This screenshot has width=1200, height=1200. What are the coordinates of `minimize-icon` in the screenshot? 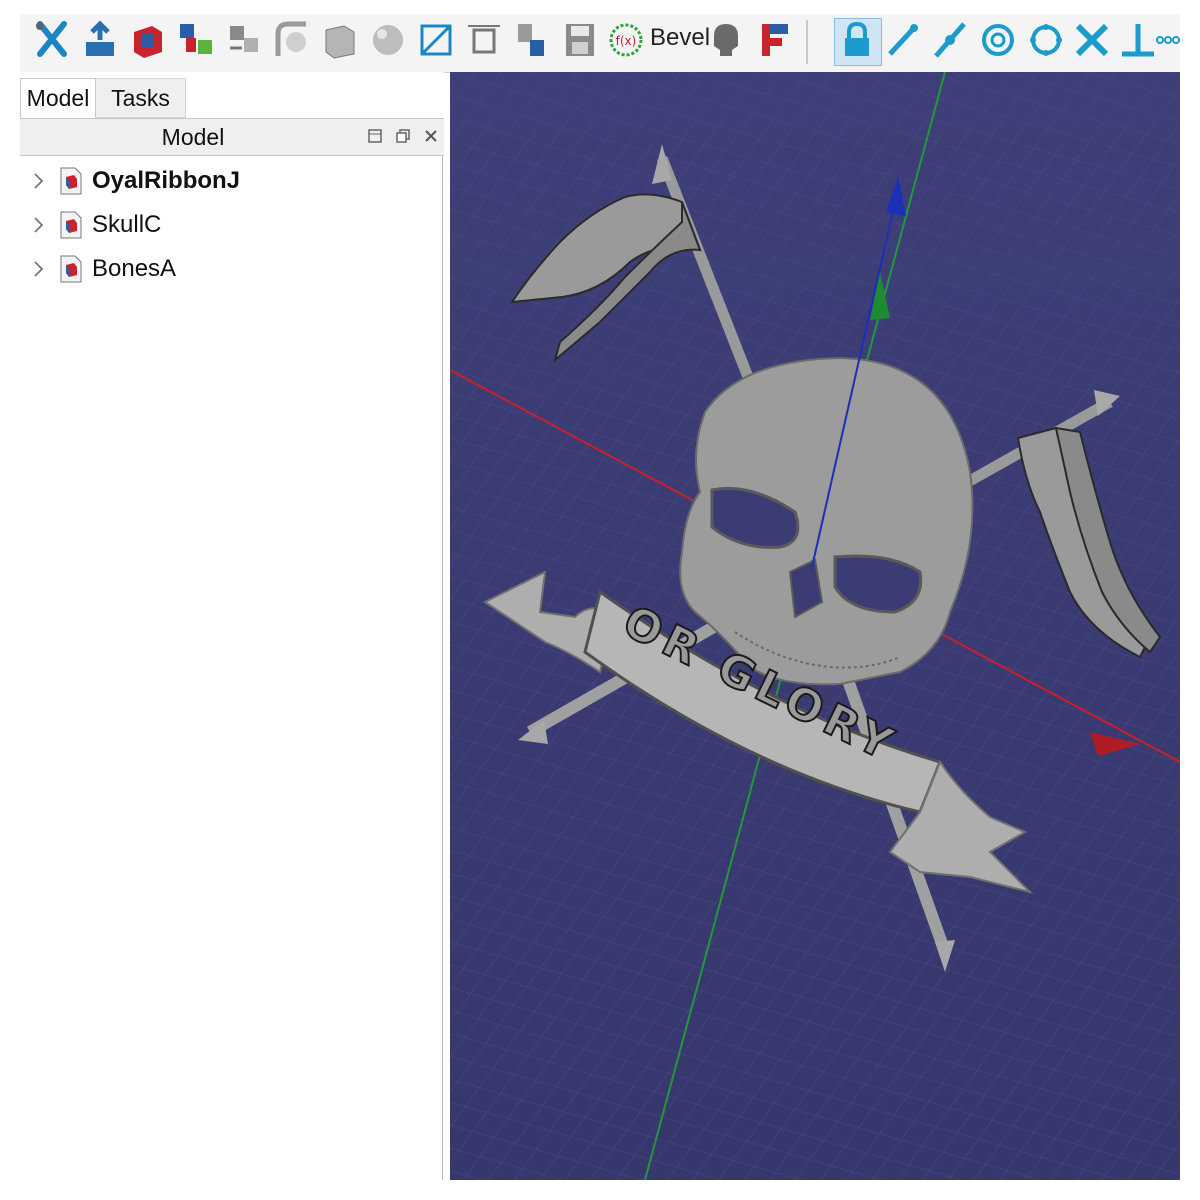 It's located at (375, 136).